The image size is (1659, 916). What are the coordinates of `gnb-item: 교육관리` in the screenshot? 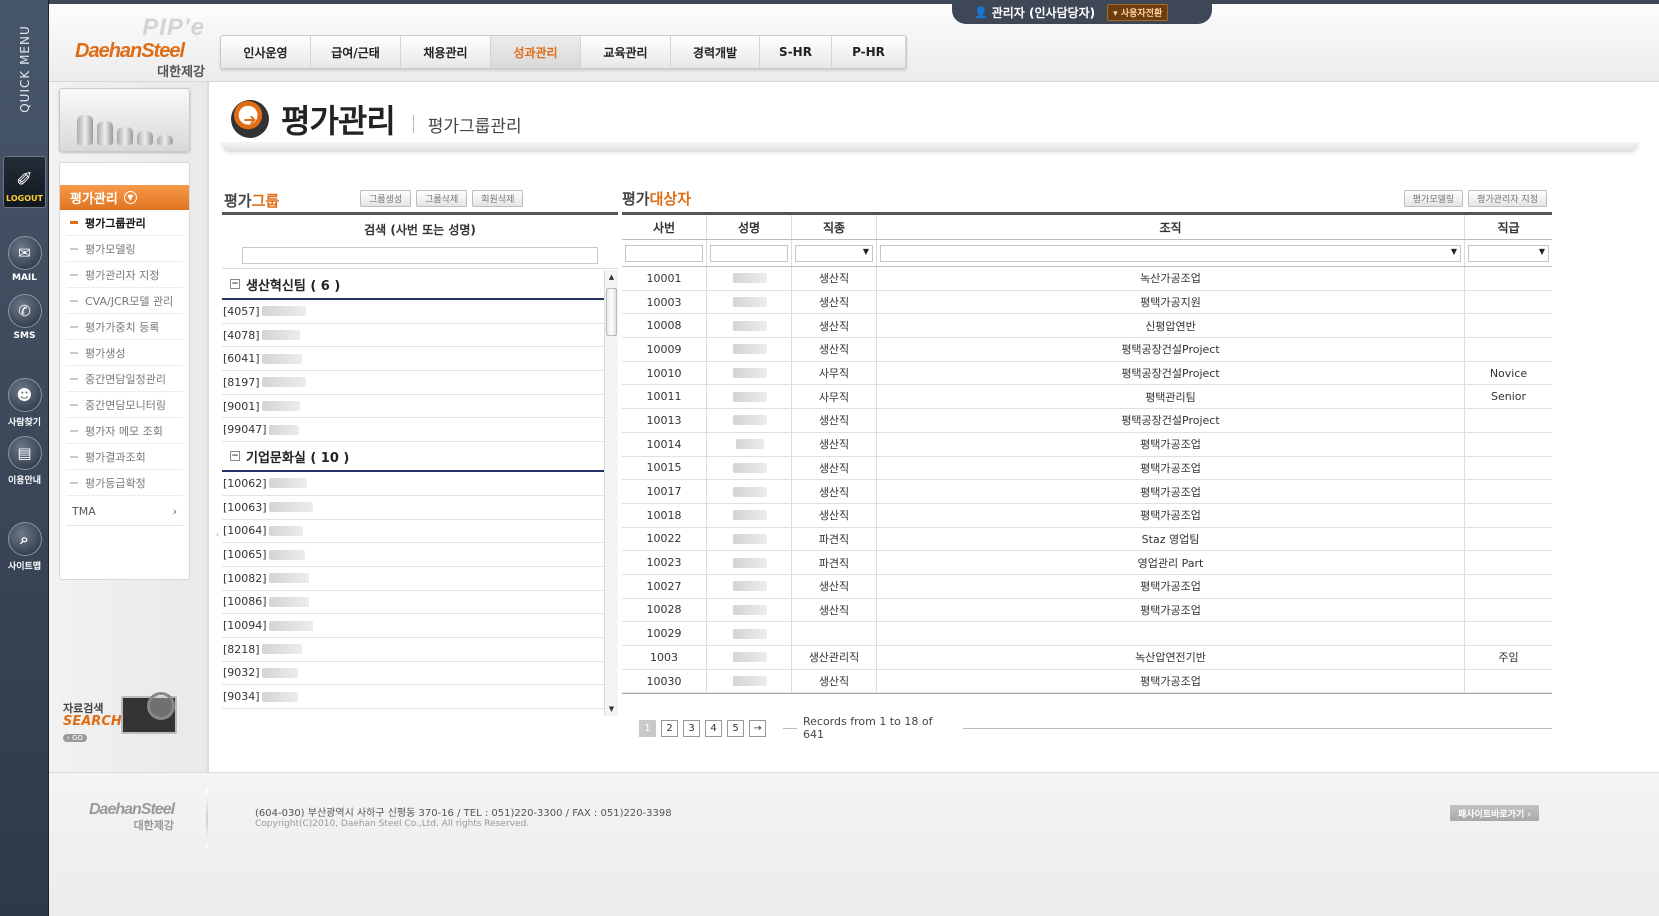 It's located at (626, 52).